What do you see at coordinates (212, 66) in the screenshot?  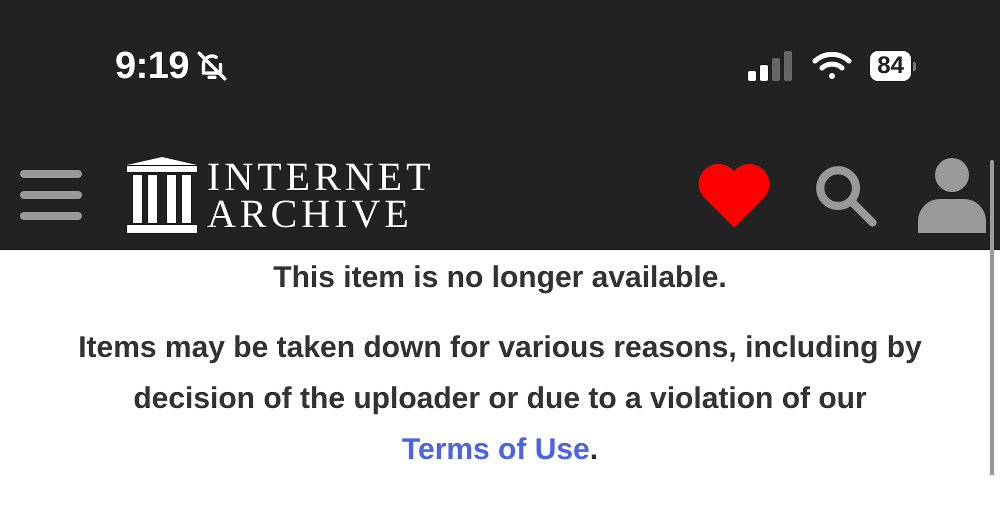 I see `bell-slash-icon` at bounding box center [212, 66].